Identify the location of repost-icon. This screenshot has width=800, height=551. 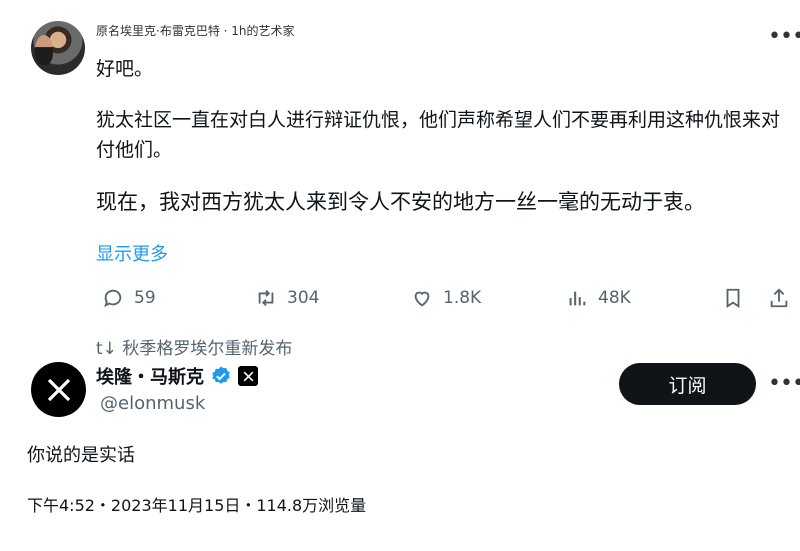
(266, 298).